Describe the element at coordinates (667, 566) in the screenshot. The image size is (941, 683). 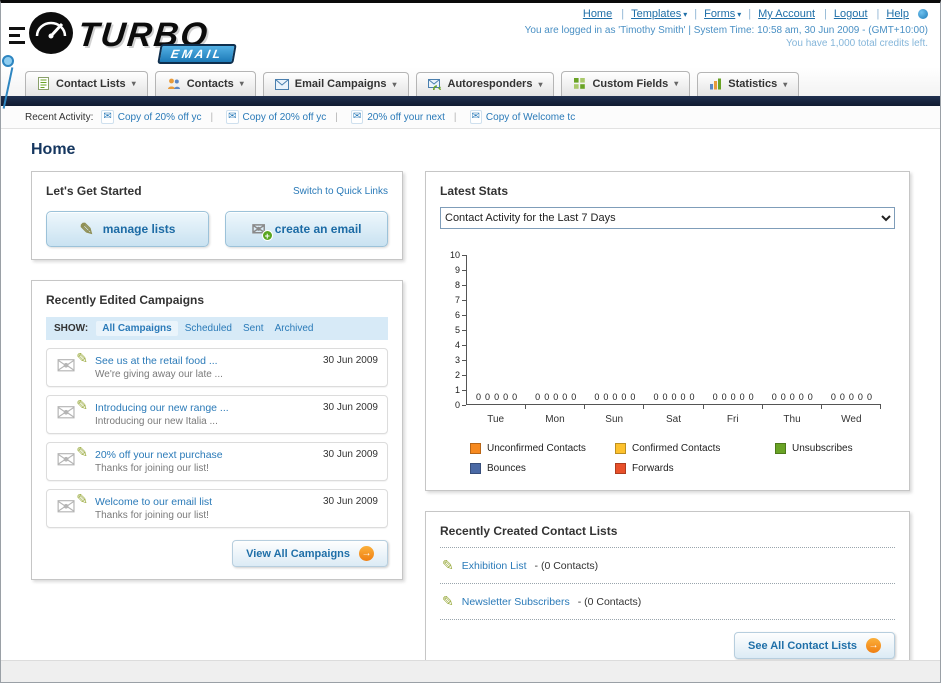
I see `contact-list-item: ✎ Exhibition List - (0 Contacts)` at that location.